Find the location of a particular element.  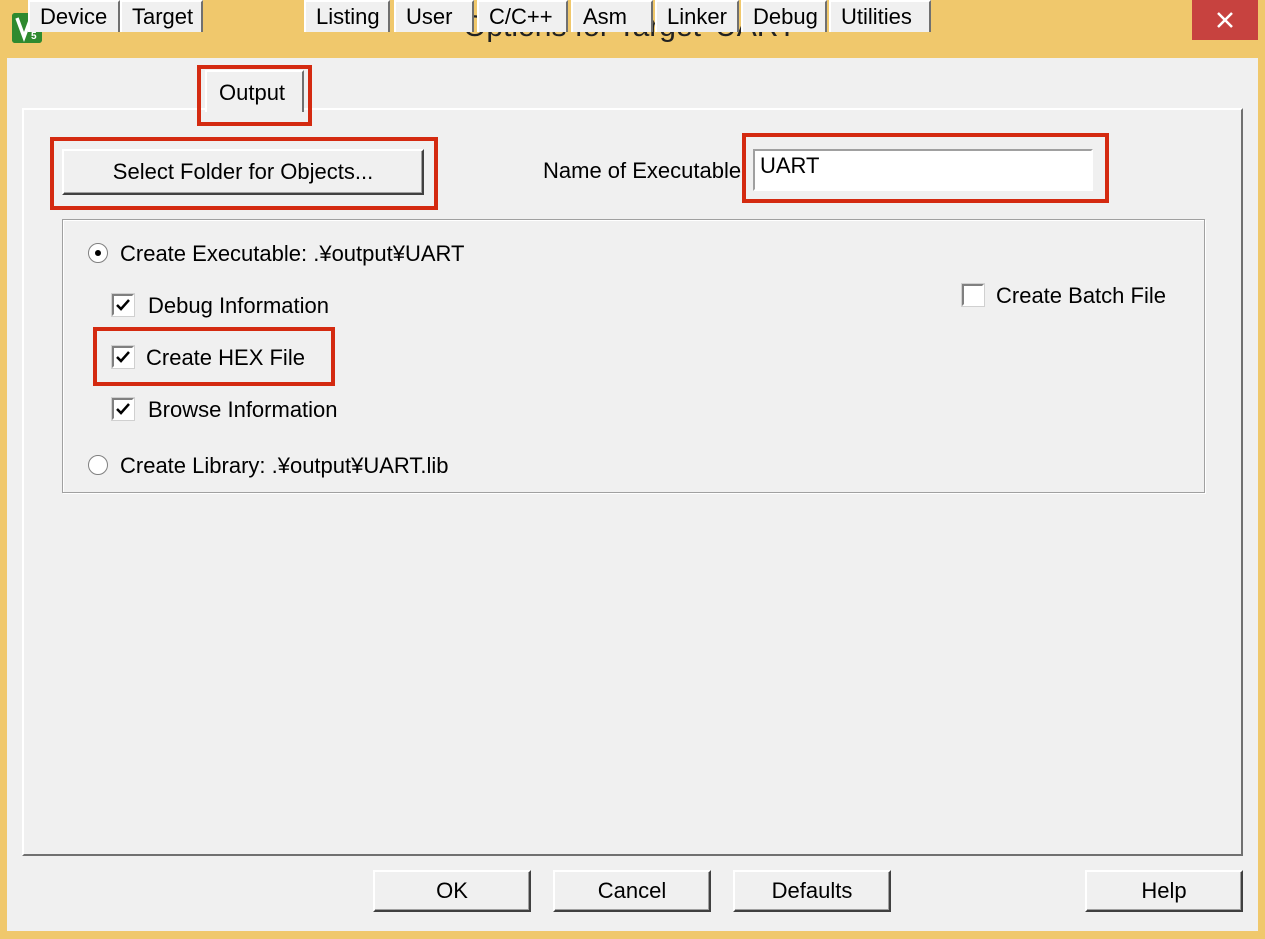

create-executable-radio is located at coordinates (98, 253).